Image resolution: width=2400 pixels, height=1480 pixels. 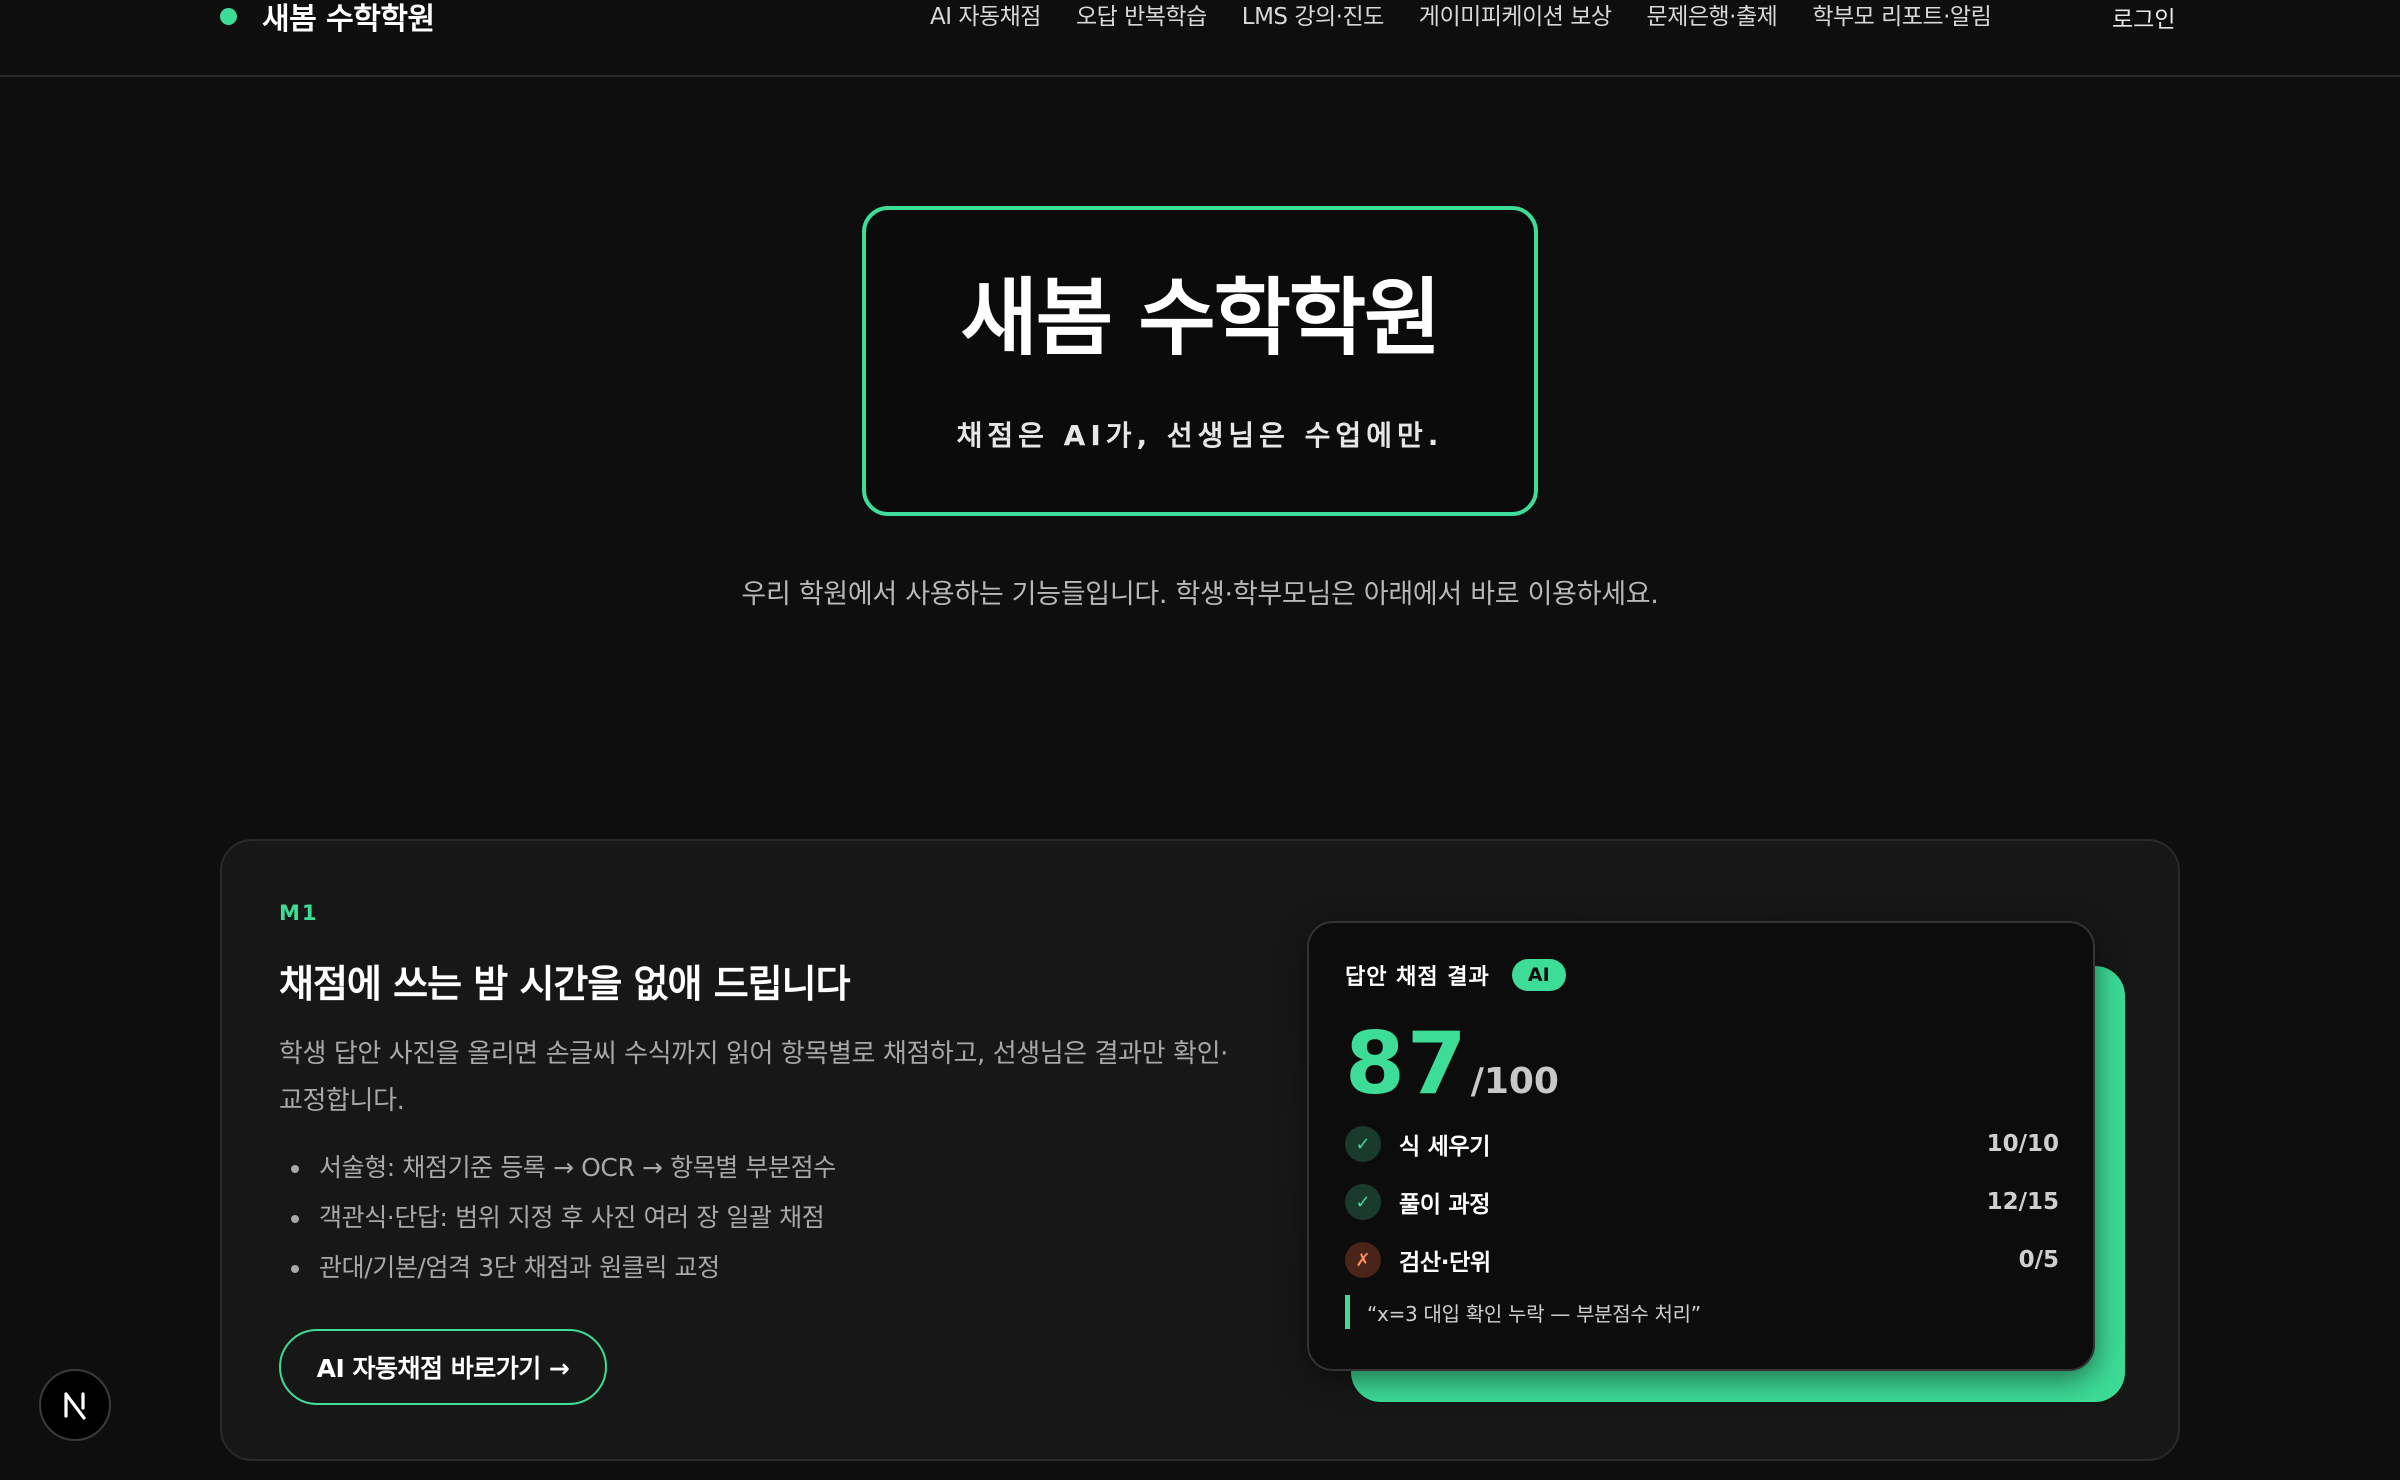 I want to click on hero-title: 새봄 수학학원, so click(x=1201, y=318).